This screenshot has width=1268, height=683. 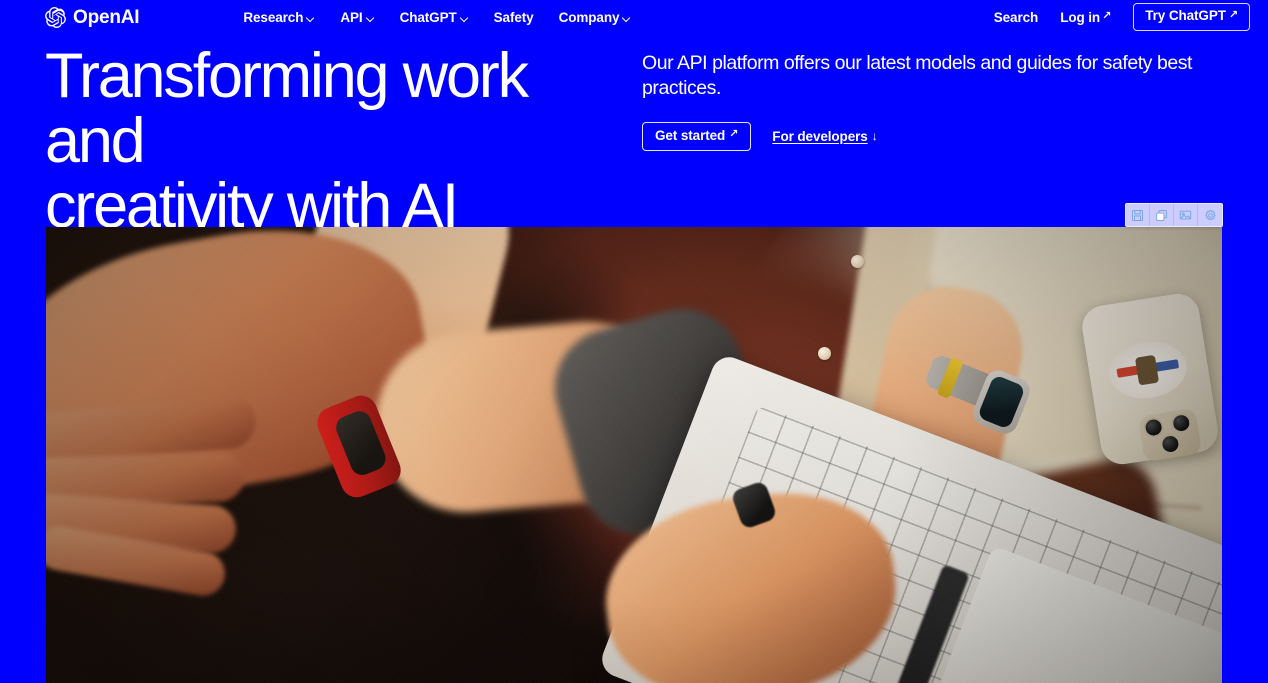 I want to click on search-label: Search, so click(x=1016, y=17).